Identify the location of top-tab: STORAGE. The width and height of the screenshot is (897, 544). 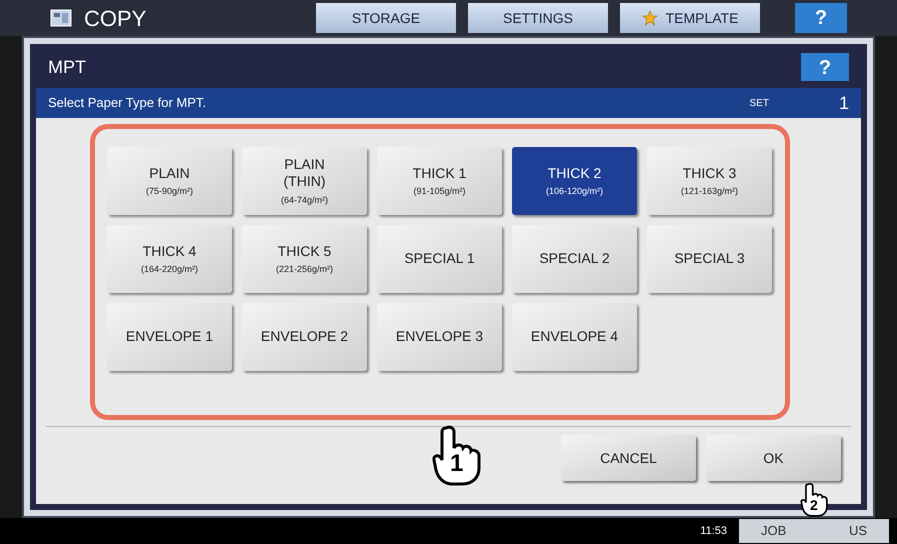
(386, 18).